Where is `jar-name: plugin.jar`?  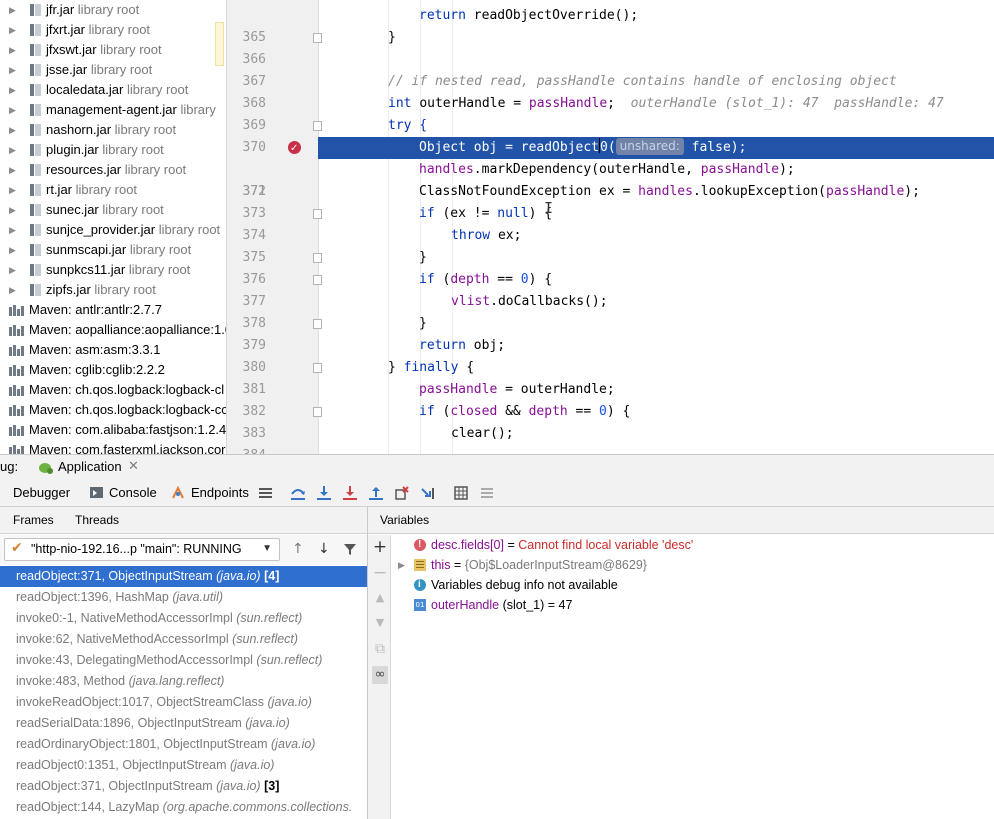
jar-name: plugin.jar is located at coordinates (72, 149).